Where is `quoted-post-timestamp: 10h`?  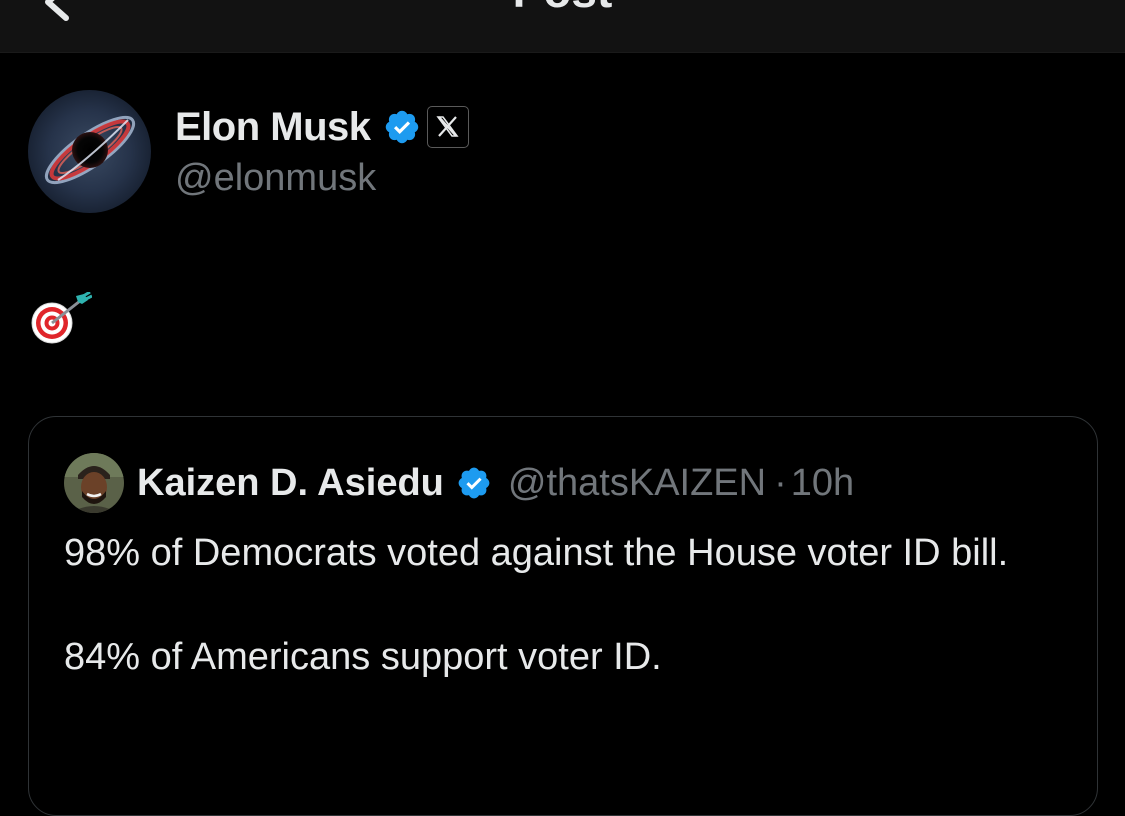
quoted-post-timestamp: 10h is located at coordinates (822, 483).